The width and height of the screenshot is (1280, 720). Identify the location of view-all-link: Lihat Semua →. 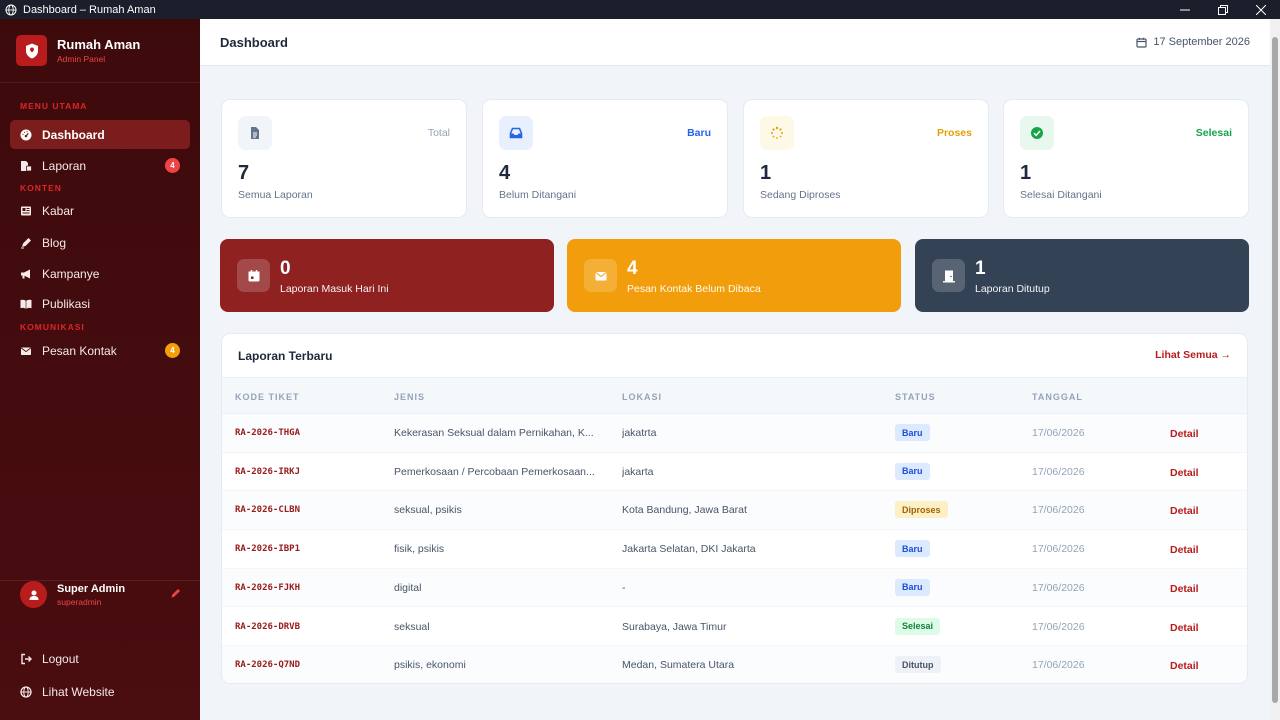
(1193, 355).